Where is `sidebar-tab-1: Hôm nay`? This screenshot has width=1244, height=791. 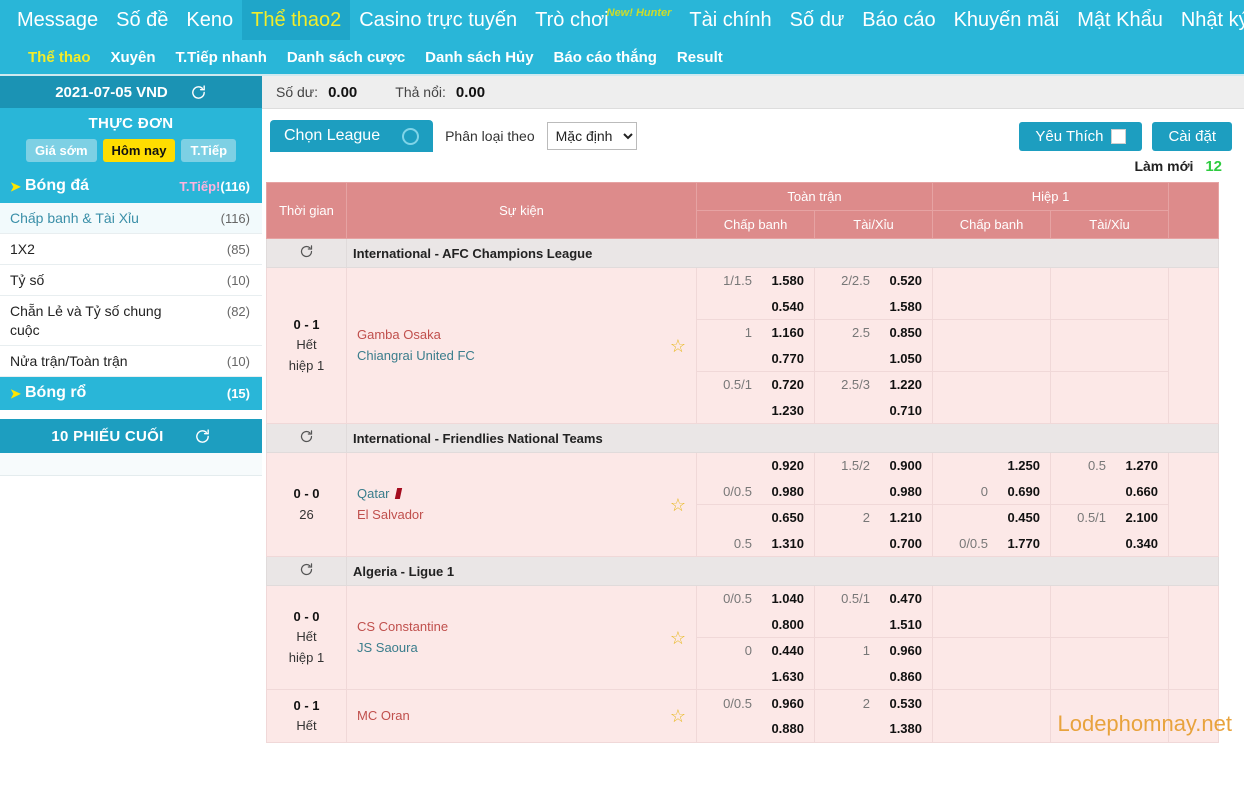
sidebar-tab-1: Hôm nay is located at coordinates (139, 150).